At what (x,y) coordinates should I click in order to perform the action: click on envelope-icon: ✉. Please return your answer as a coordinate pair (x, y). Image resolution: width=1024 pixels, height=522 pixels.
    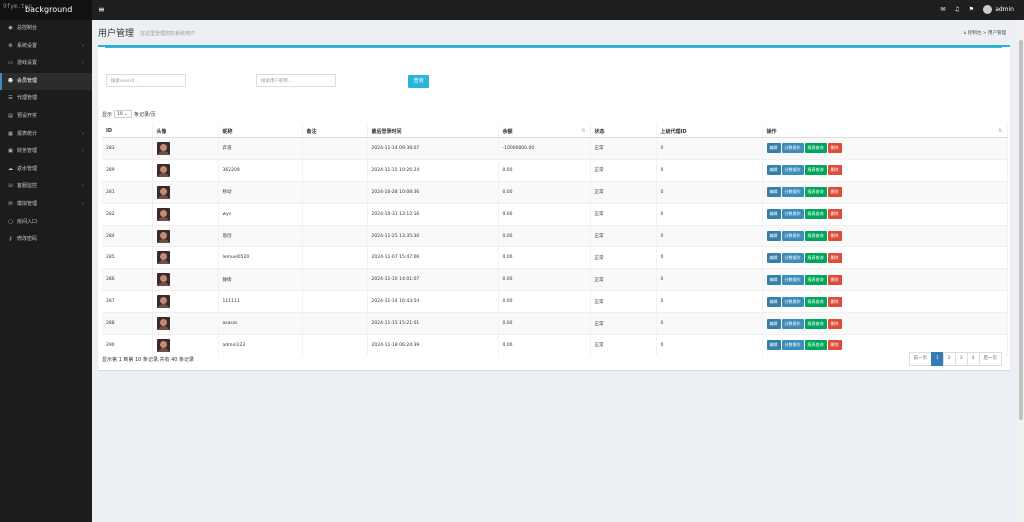
    Looking at the image, I should click on (942, 9).